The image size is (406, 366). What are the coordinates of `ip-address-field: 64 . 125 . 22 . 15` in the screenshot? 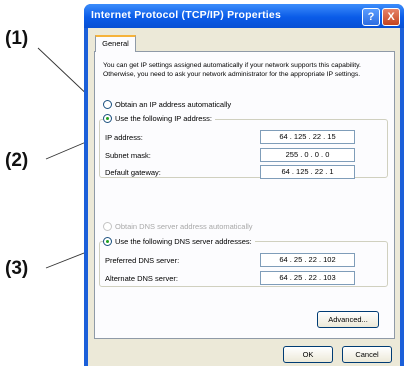 It's located at (307, 137).